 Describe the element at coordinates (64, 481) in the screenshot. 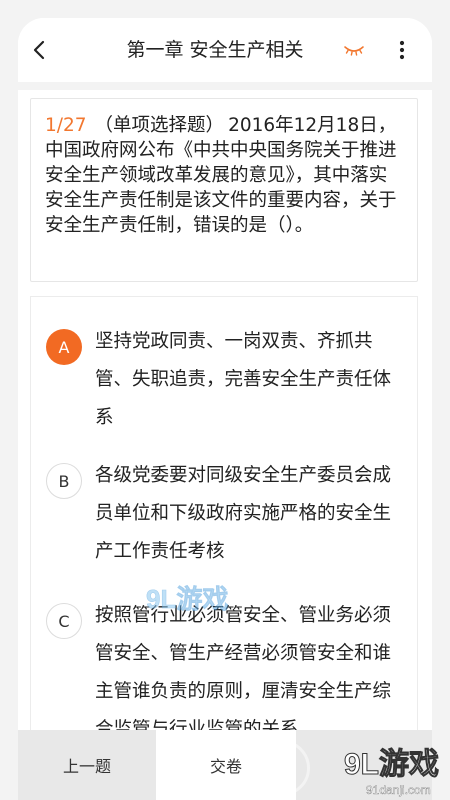

I see `option-b-badge: B` at that location.